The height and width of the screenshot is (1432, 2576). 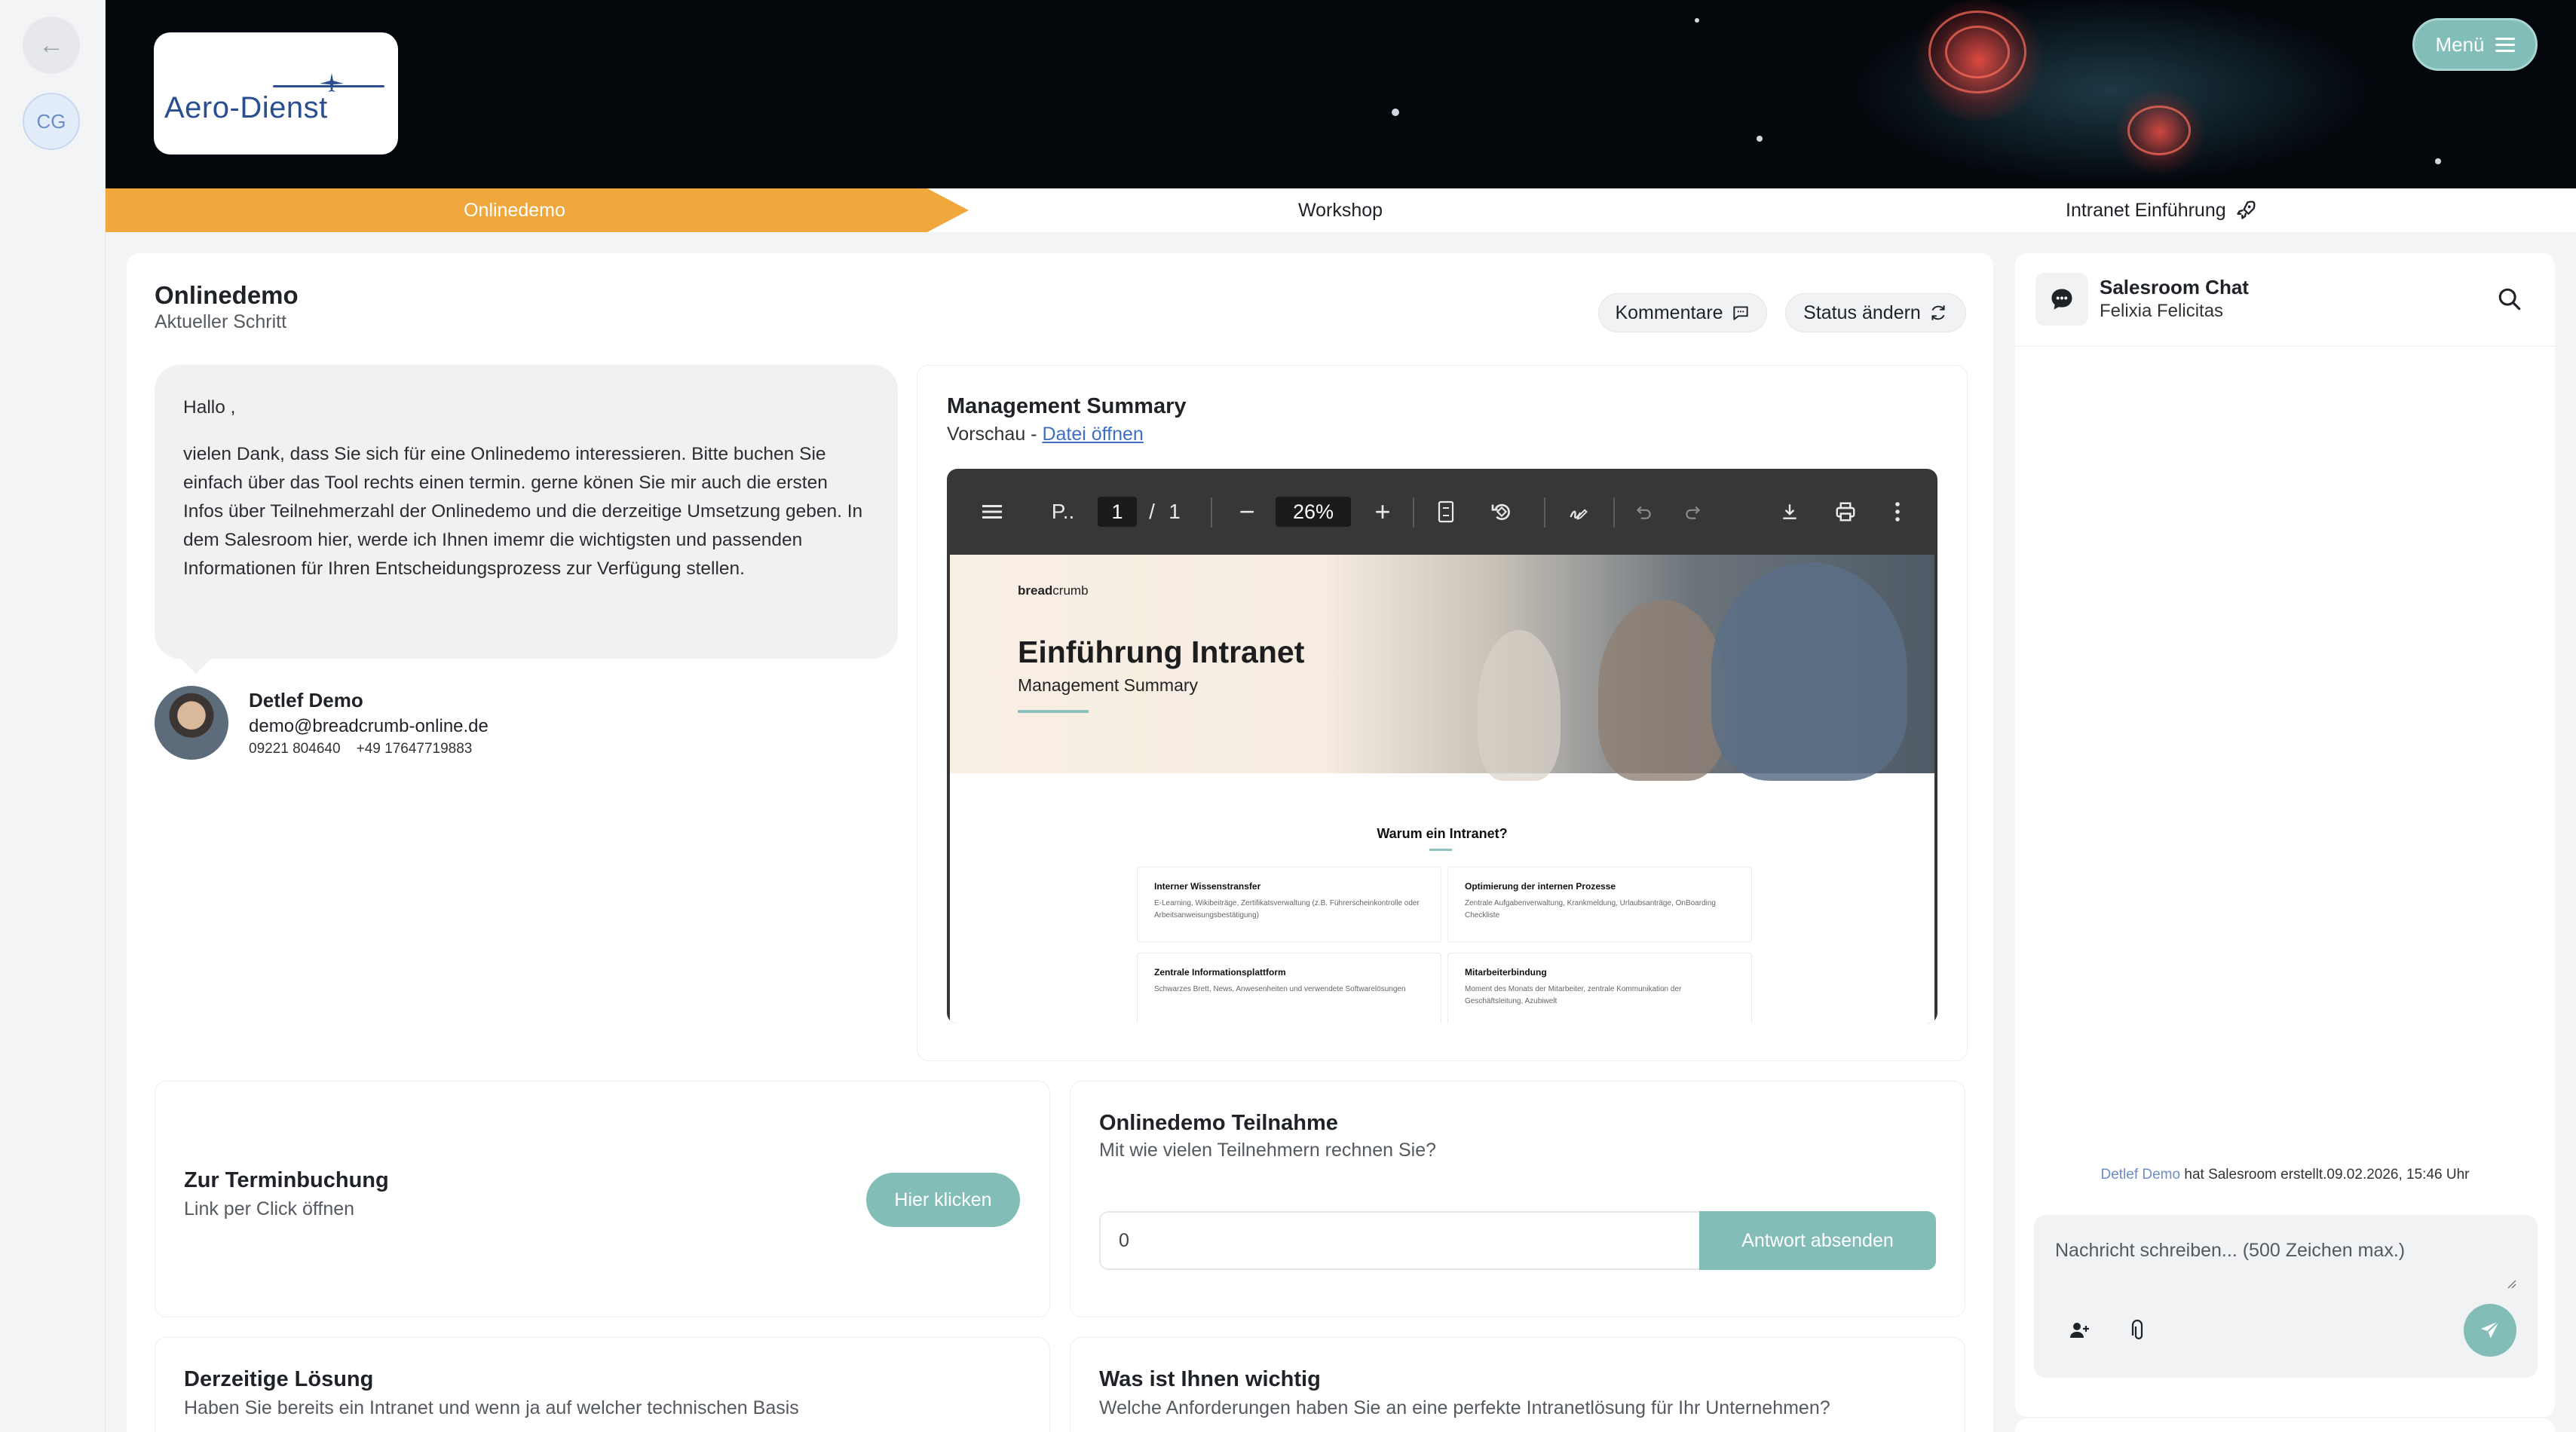 I want to click on management-summary-subtitle: Vorschau - Datei öffnen, so click(x=1045, y=434).